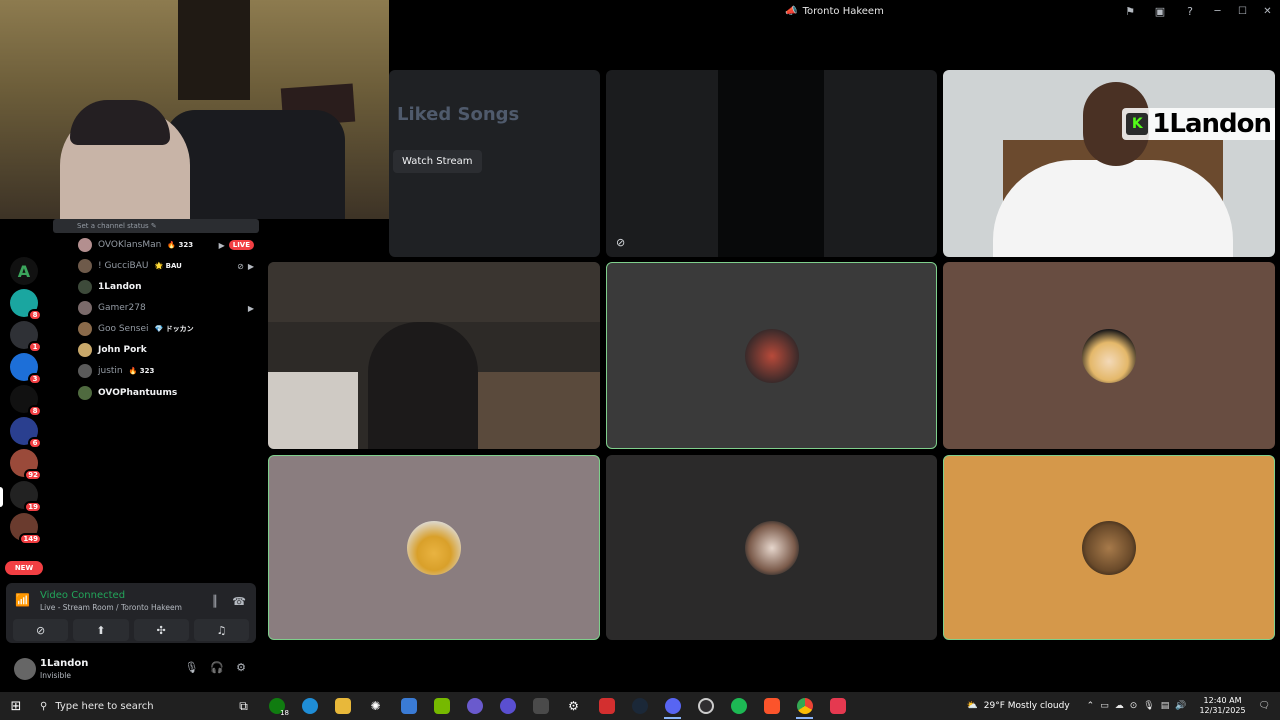 Image resolution: width=1280 pixels, height=720 pixels. Describe the element at coordinates (540, 706) in the screenshot. I see `calculator-icon` at that location.